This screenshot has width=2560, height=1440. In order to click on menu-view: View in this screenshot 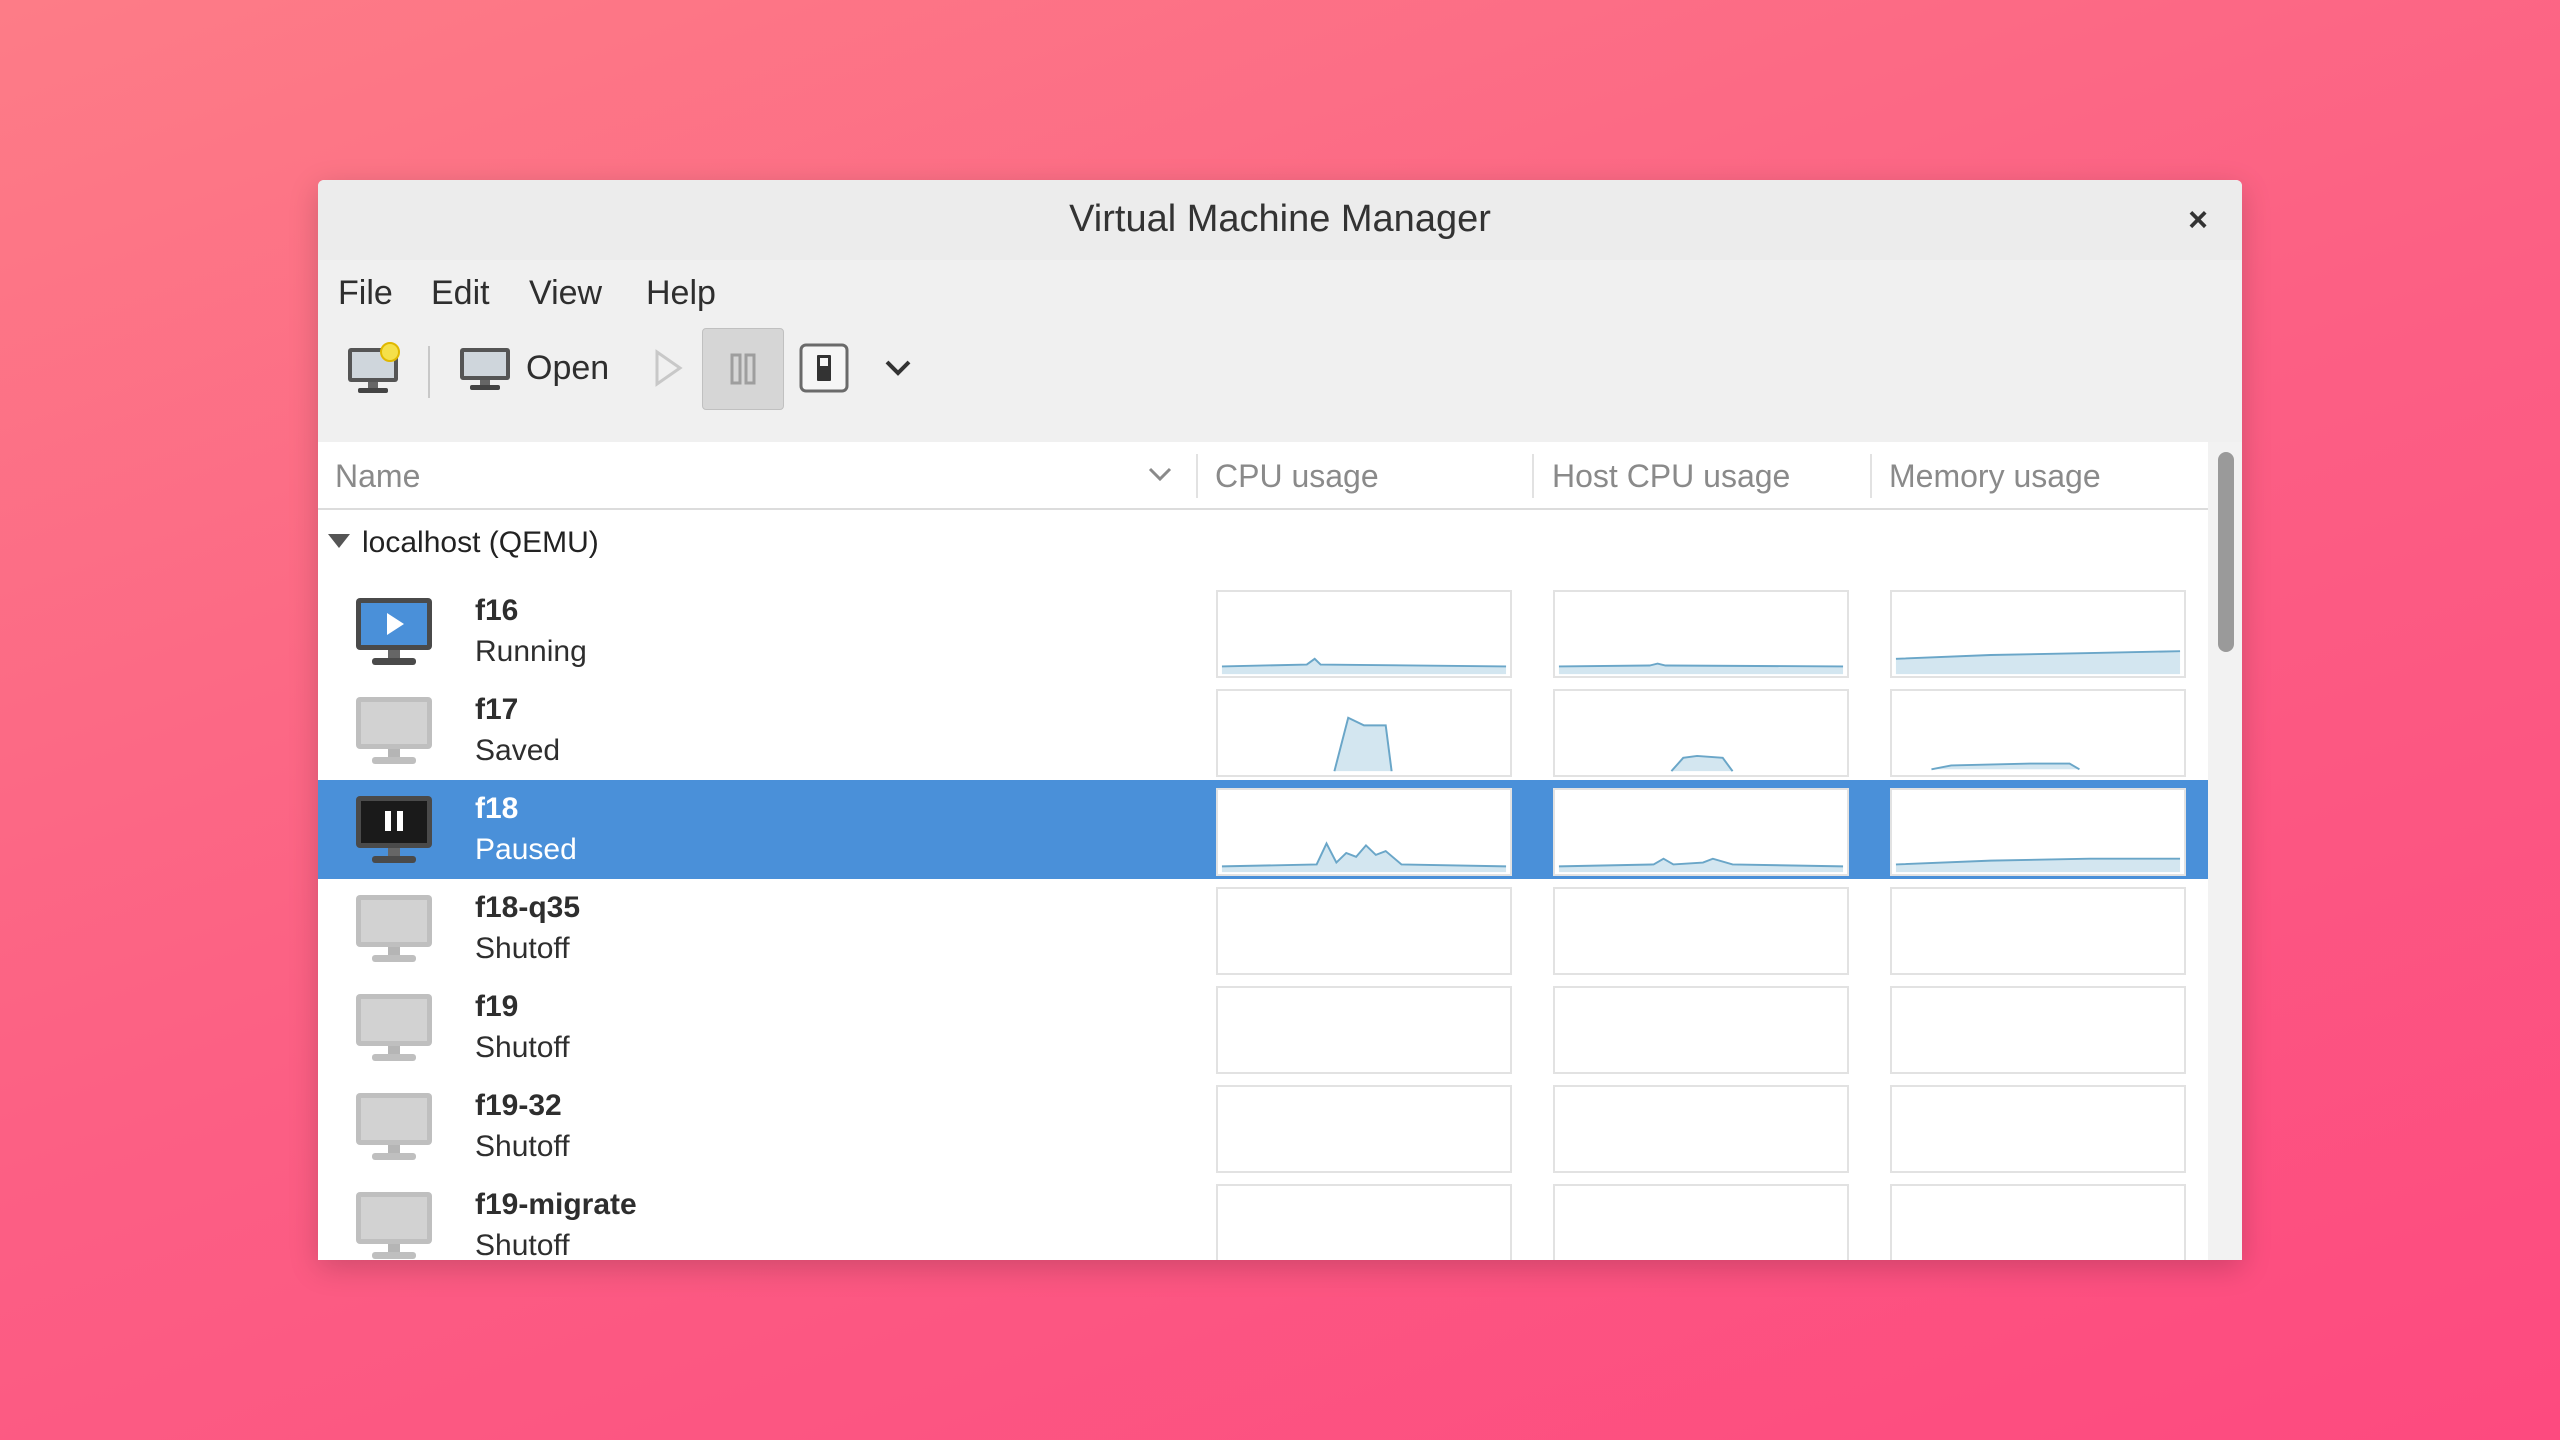, I will do `click(565, 293)`.